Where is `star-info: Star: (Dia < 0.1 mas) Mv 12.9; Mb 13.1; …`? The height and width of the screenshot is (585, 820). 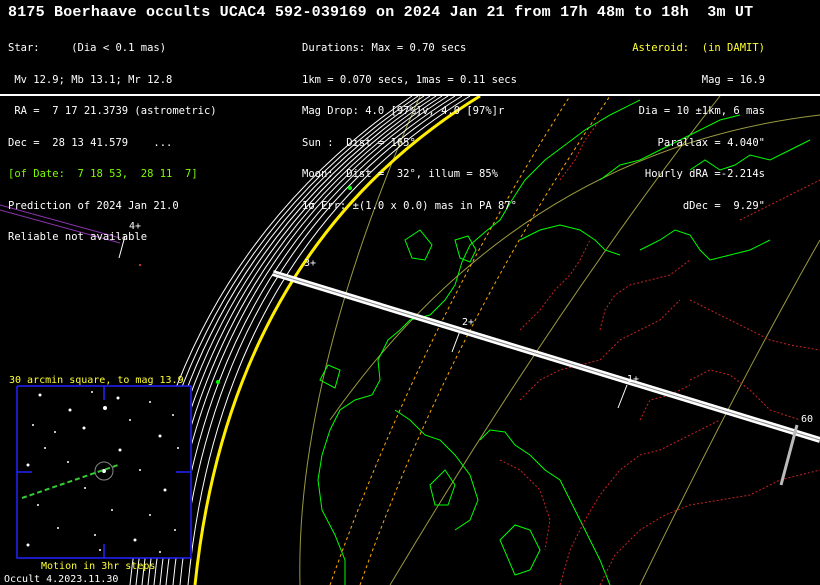 star-info: Star: (Dia < 0.1 mas) Mv 12.9; Mb 13.1; … is located at coordinates (112, 137).